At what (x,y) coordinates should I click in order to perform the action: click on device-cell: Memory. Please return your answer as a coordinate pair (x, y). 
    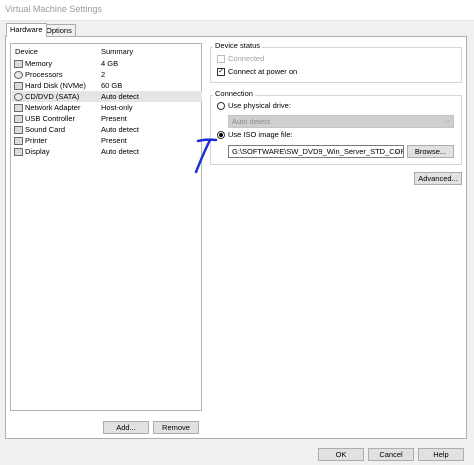
    Looking at the image, I should click on (33, 63).